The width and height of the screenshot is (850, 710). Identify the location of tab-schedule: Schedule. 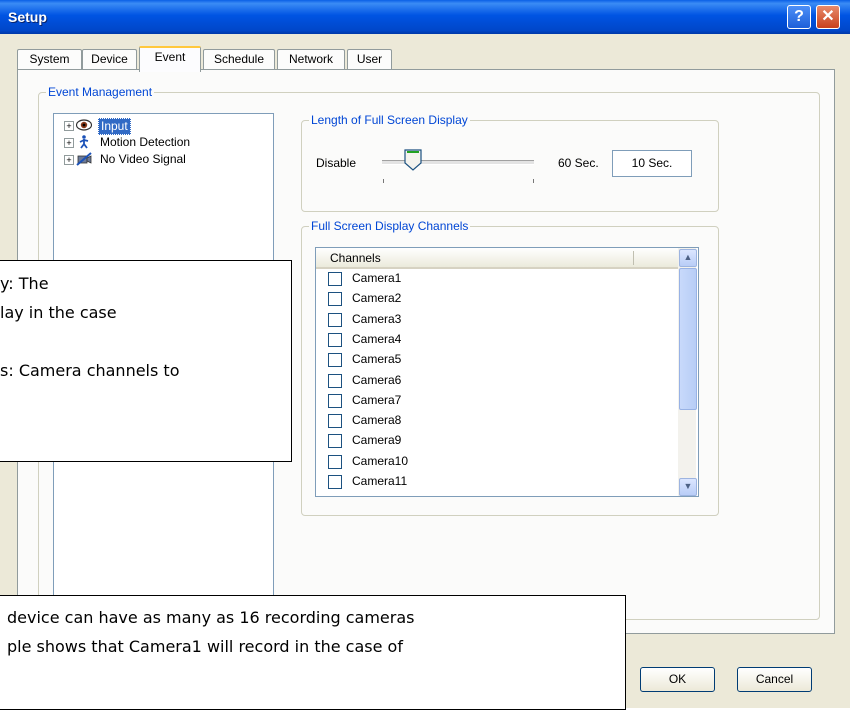
(239, 59).